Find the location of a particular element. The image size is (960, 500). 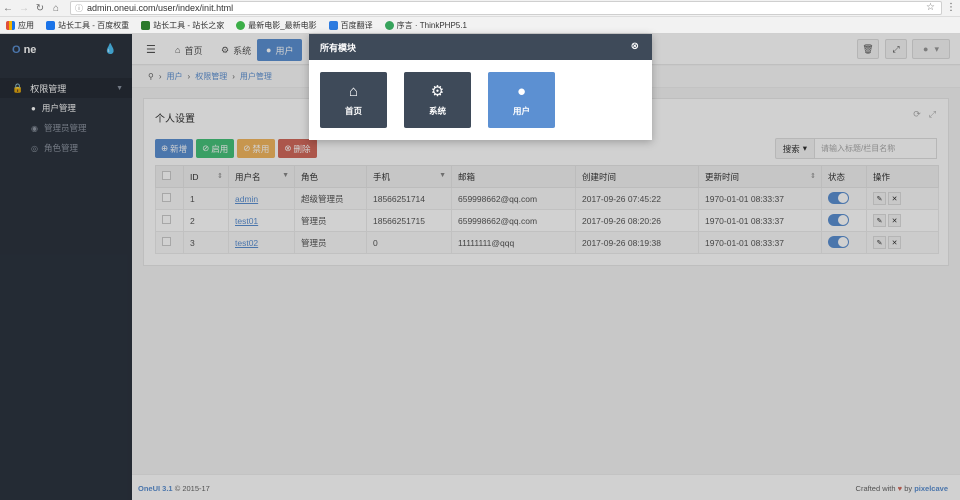

bookmark-item: 站长工具 - 百度权重 is located at coordinates (87, 25).